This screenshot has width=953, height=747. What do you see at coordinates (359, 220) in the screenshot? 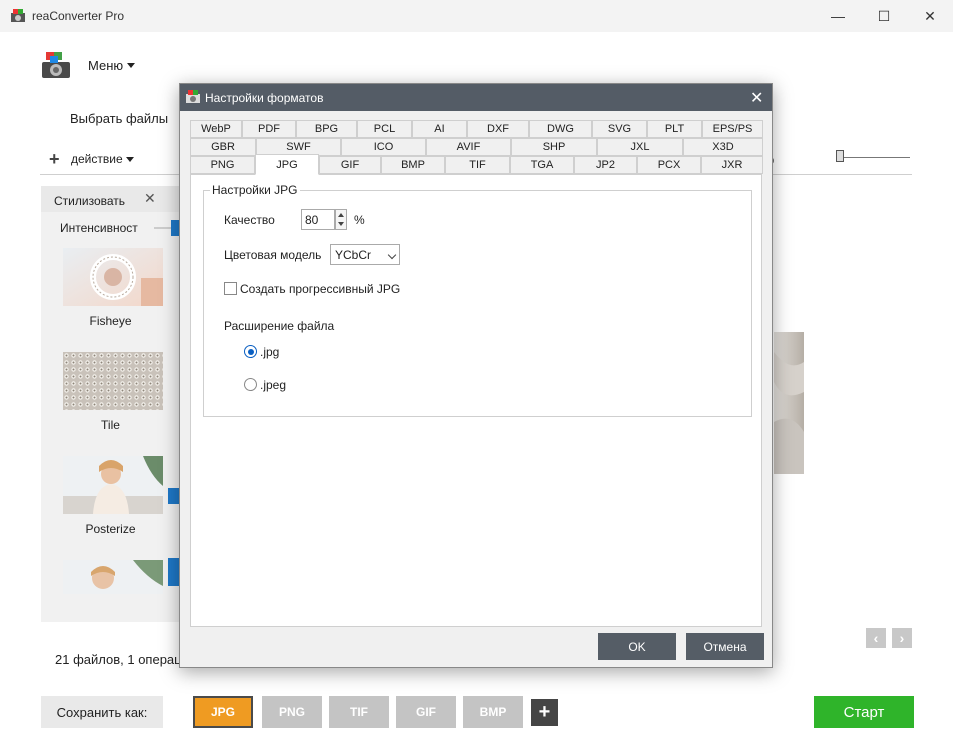
I see `quality-unit: %` at bounding box center [359, 220].